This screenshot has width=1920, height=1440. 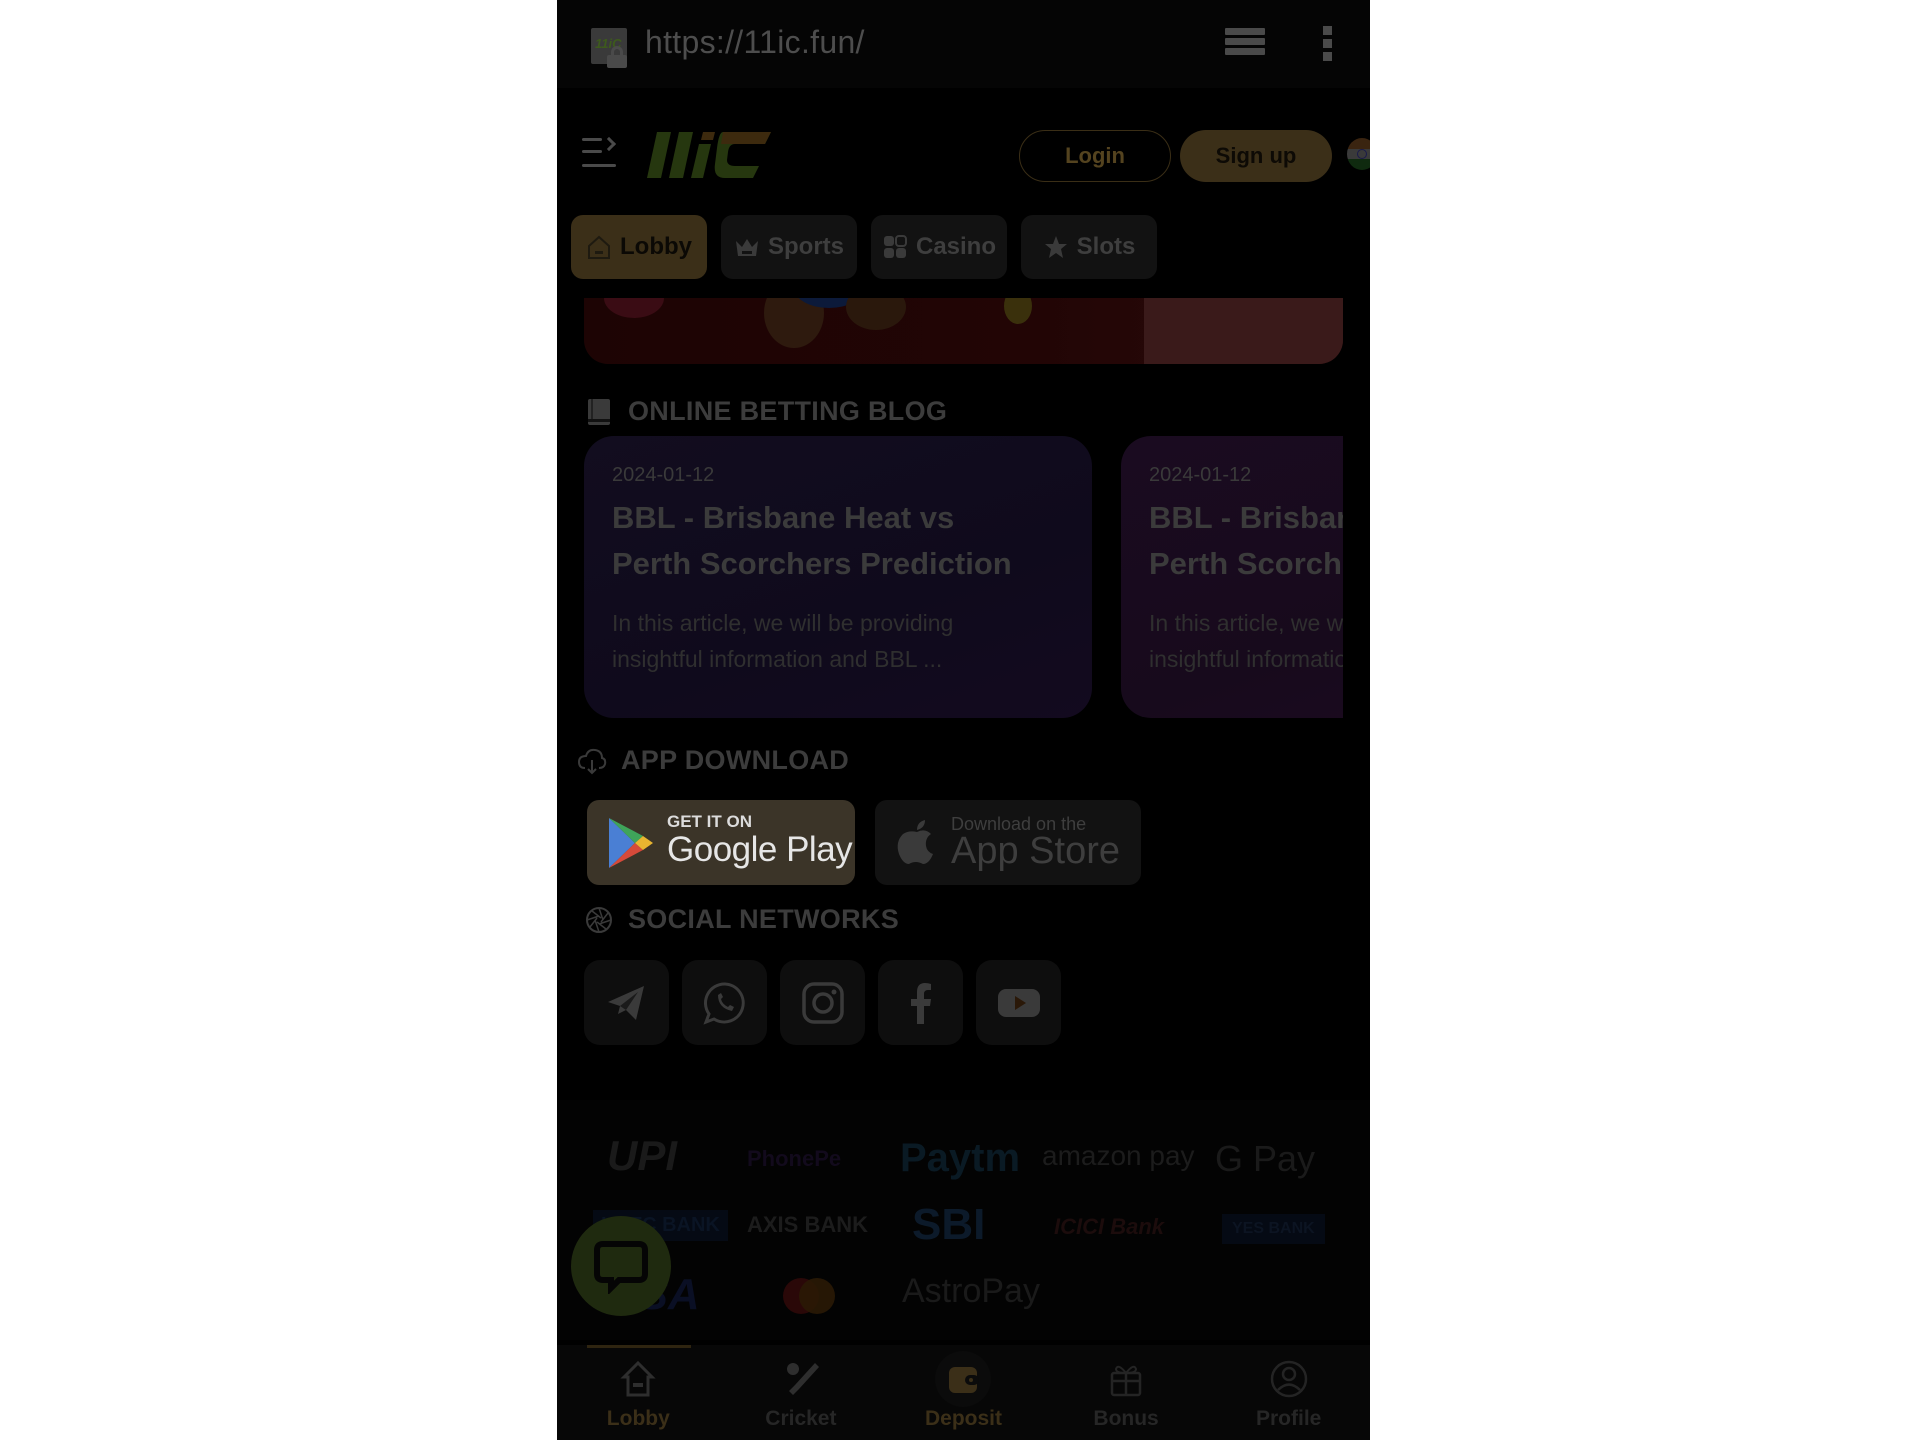 I want to click on category-tabs: Lobby Sports Casino Slots, so click(x=864, y=247).